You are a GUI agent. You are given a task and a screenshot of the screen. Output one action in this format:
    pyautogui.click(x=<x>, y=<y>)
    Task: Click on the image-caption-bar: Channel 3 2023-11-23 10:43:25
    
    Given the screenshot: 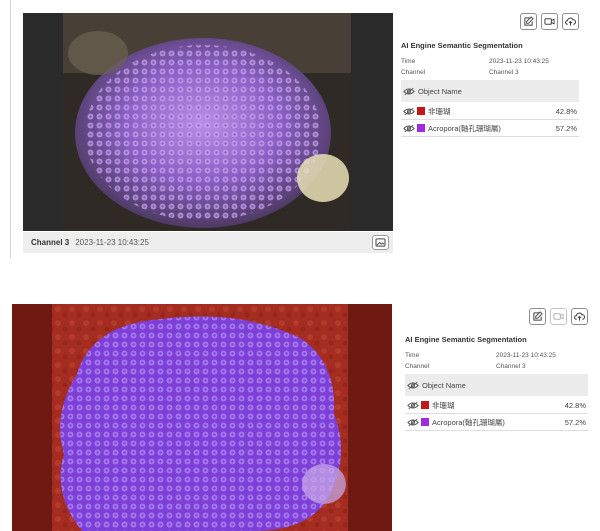 What is the action you would take?
    pyautogui.click(x=208, y=242)
    